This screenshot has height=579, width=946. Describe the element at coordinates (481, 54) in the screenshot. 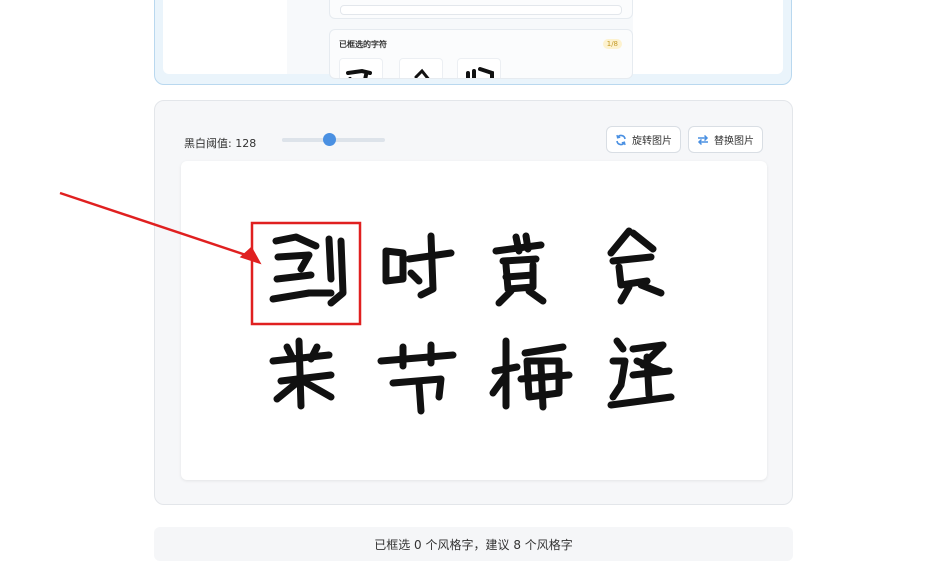

I see `selected-characters-panel: 已框选的字符 1/8` at that location.